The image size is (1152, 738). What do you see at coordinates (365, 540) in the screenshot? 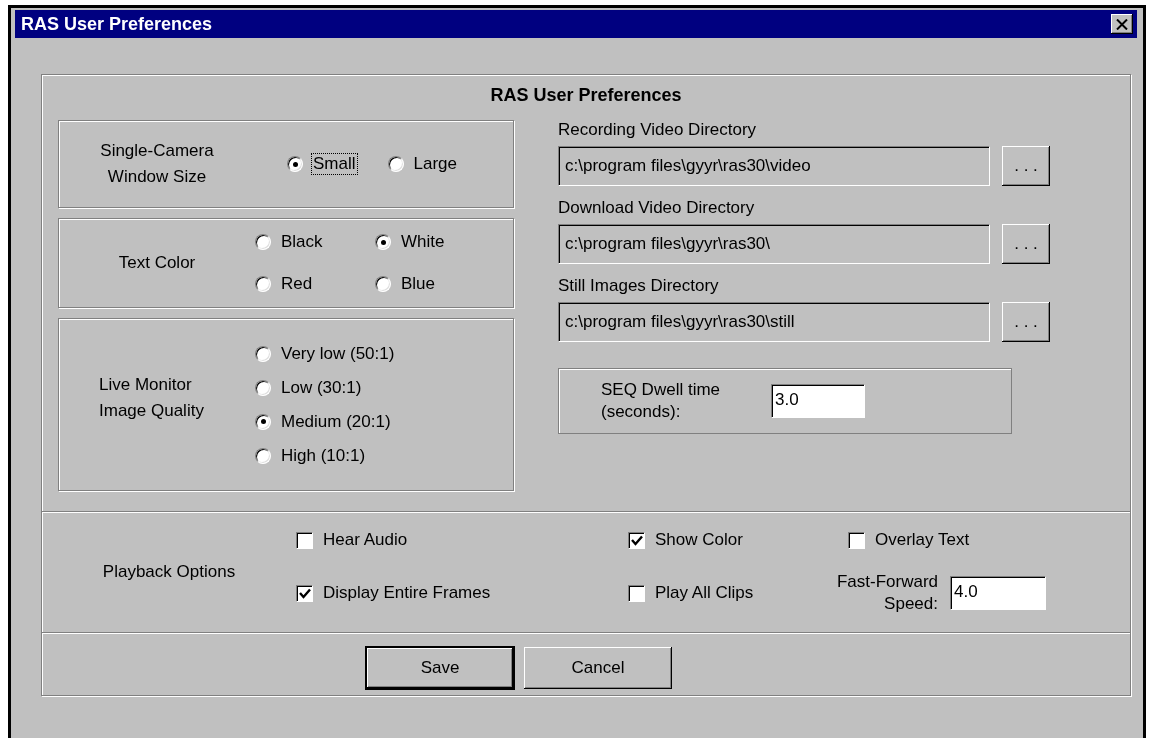
I see `option-label: Hear Audio` at bounding box center [365, 540].